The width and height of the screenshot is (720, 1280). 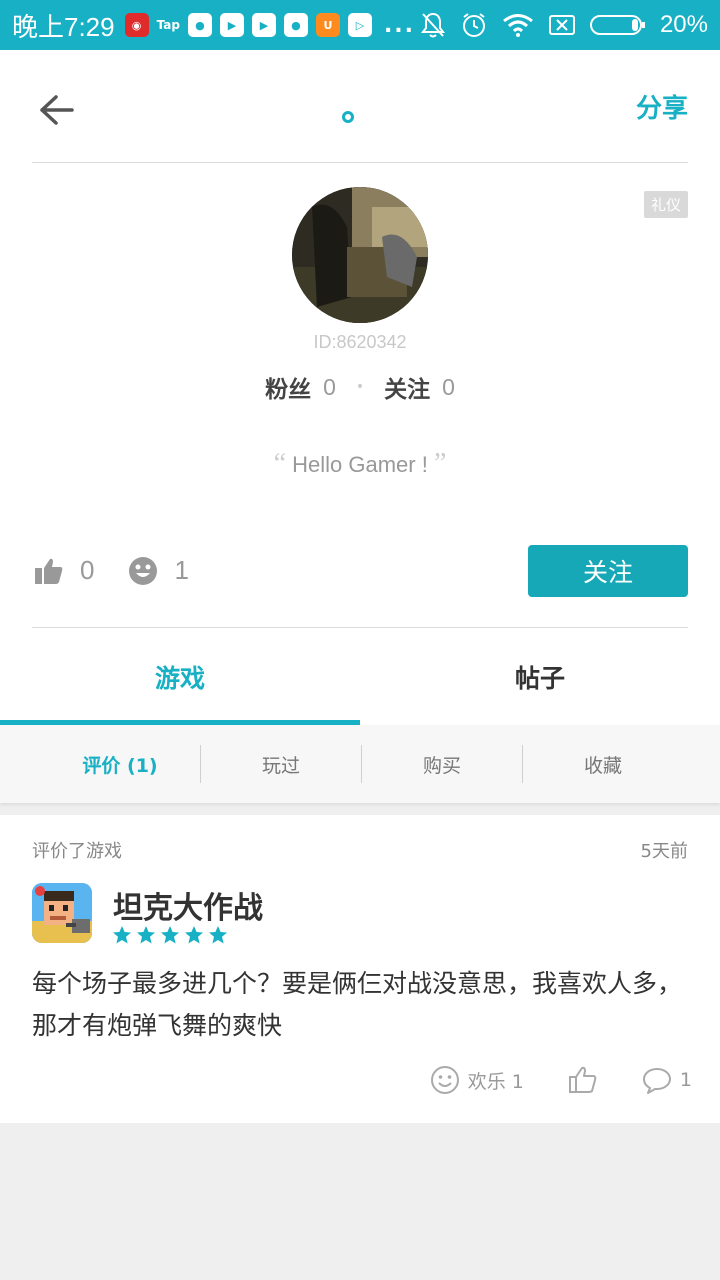 I want to click on loading-dot-icon, so click(x=348, y=117).